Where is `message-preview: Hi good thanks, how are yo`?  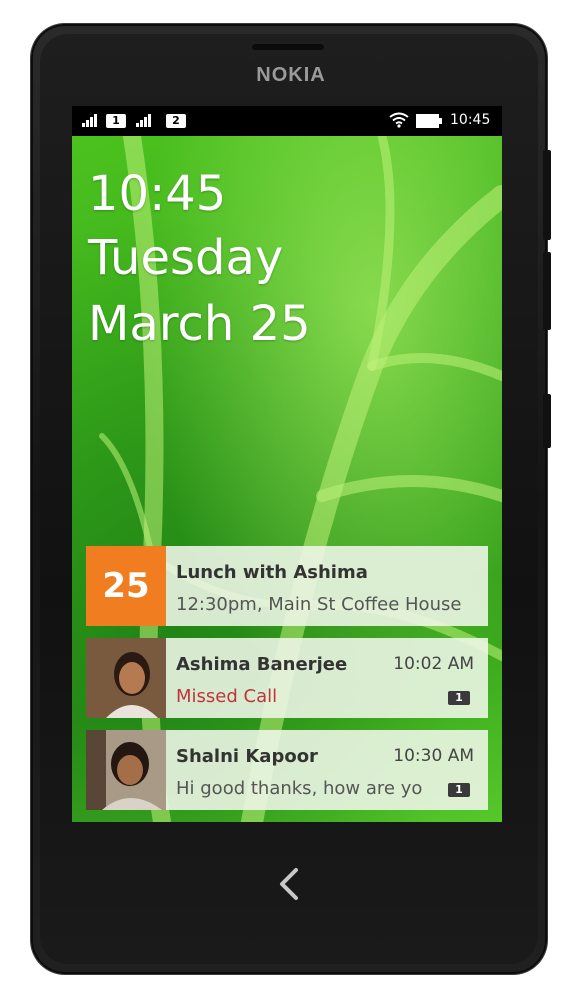 message-preview: Hi good thanks, how are yo is located at coordinates (299, 788).